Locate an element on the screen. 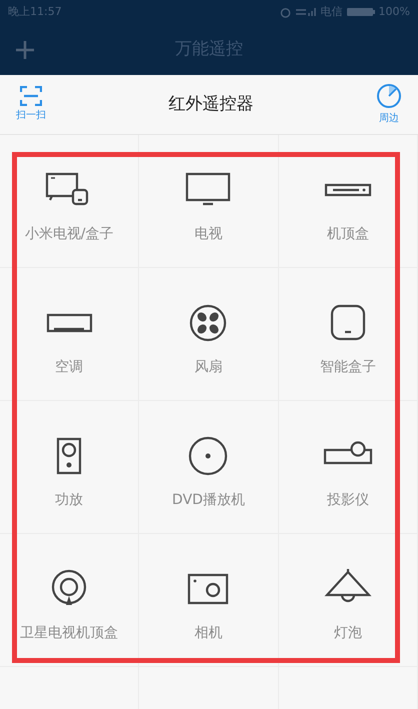 The image size is (418, 709). device-tile: 风扇 is located at coordinates (209, 334).